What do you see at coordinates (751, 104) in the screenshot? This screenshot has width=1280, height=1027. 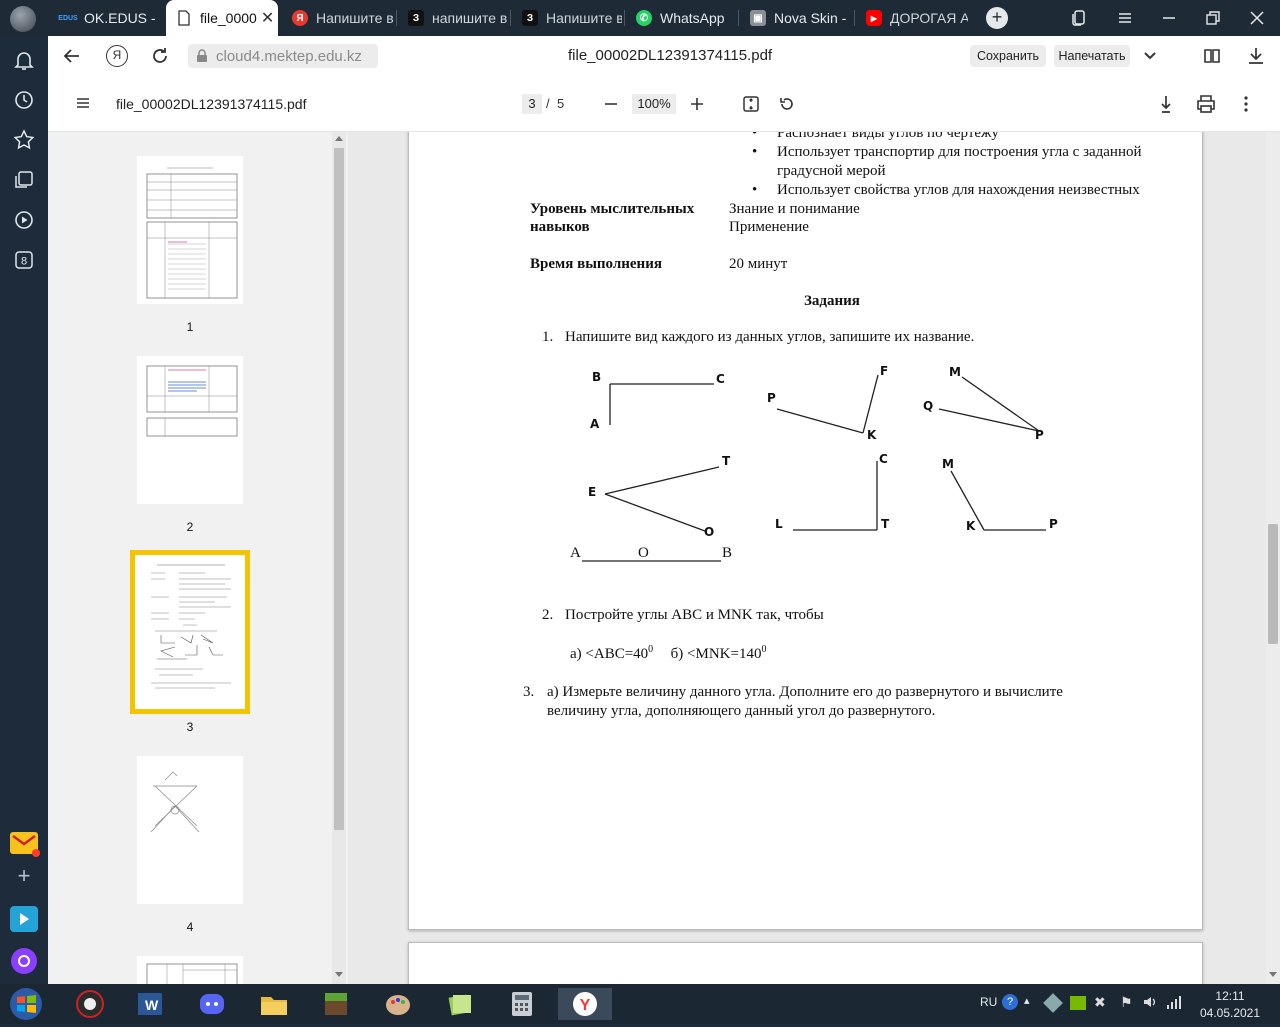 I see `fit-page-icon` at bounding box center [751, 104].